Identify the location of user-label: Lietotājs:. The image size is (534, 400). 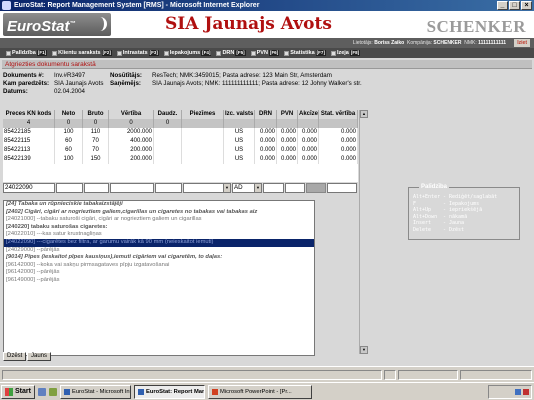
(362, 43).